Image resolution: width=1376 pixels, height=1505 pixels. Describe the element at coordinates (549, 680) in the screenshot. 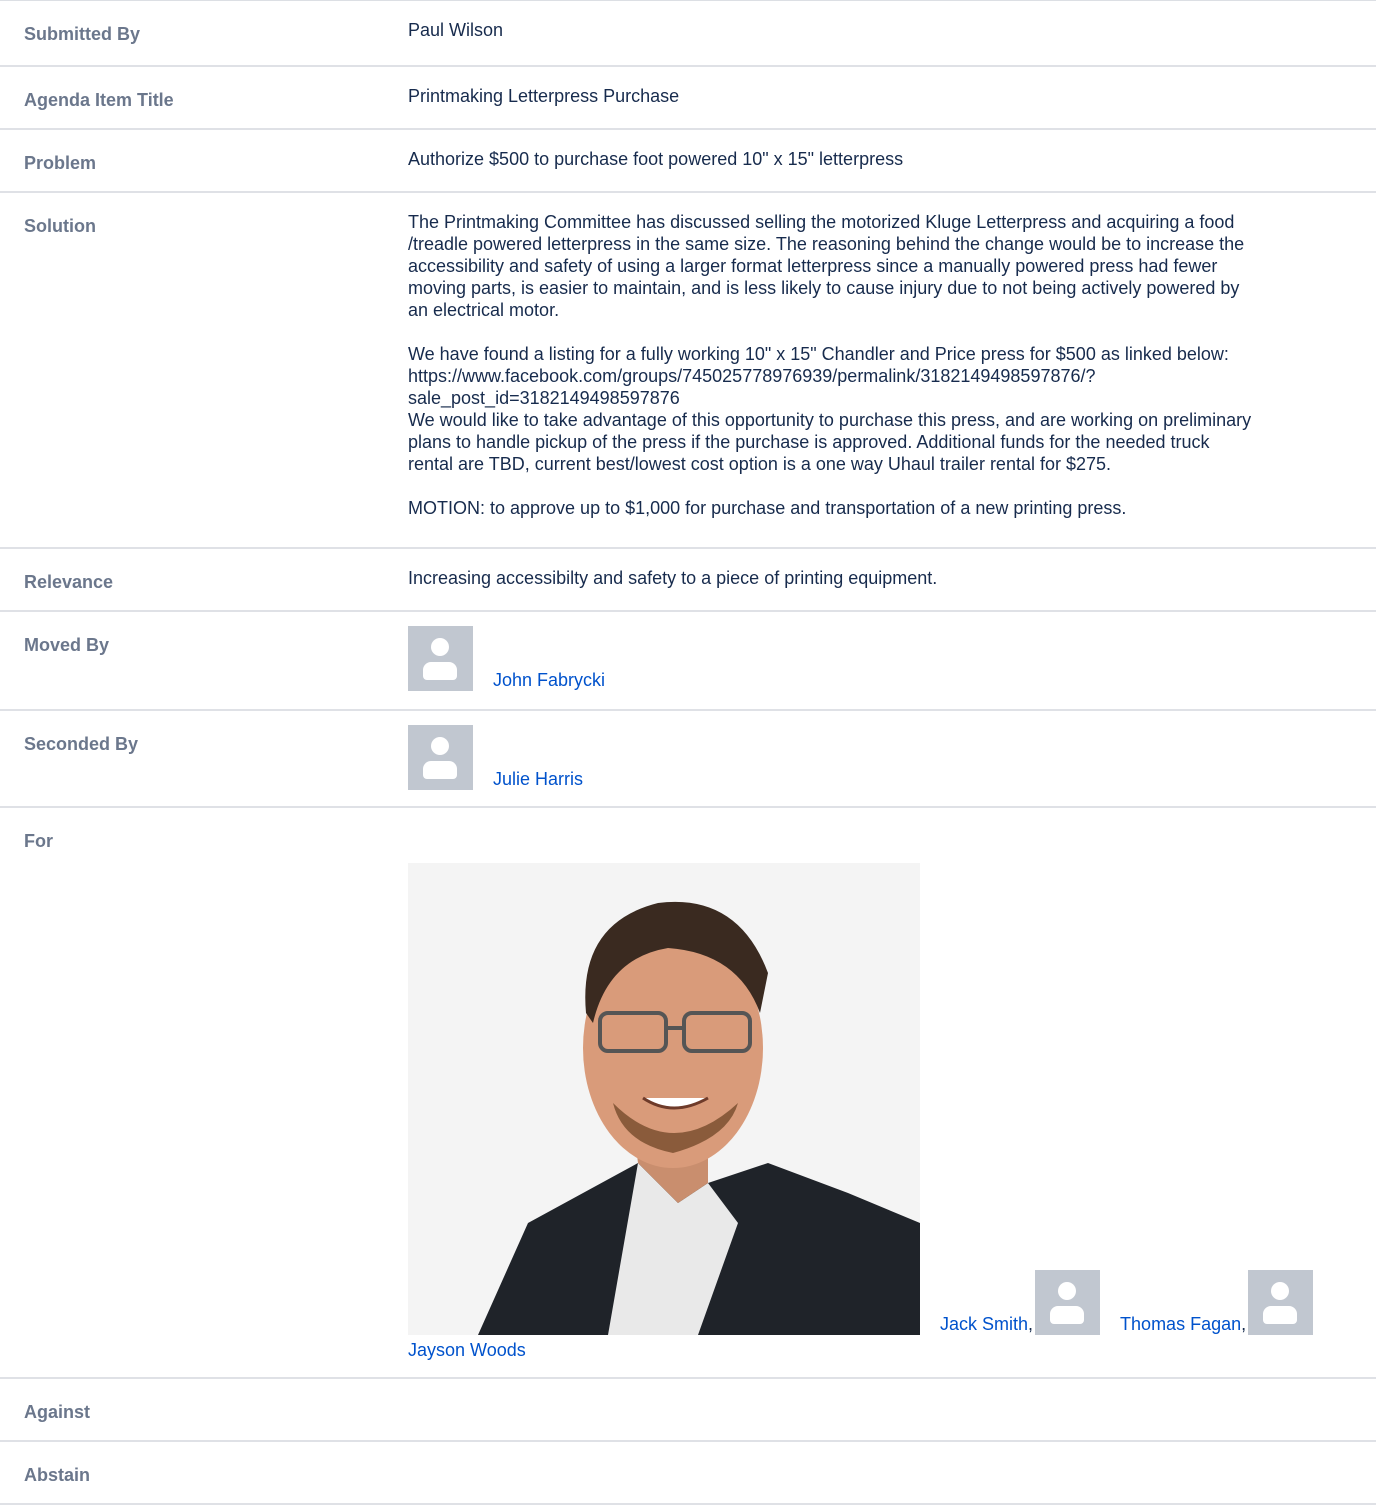

I see `moved-by-user-link: John Fabrycki` at that location.